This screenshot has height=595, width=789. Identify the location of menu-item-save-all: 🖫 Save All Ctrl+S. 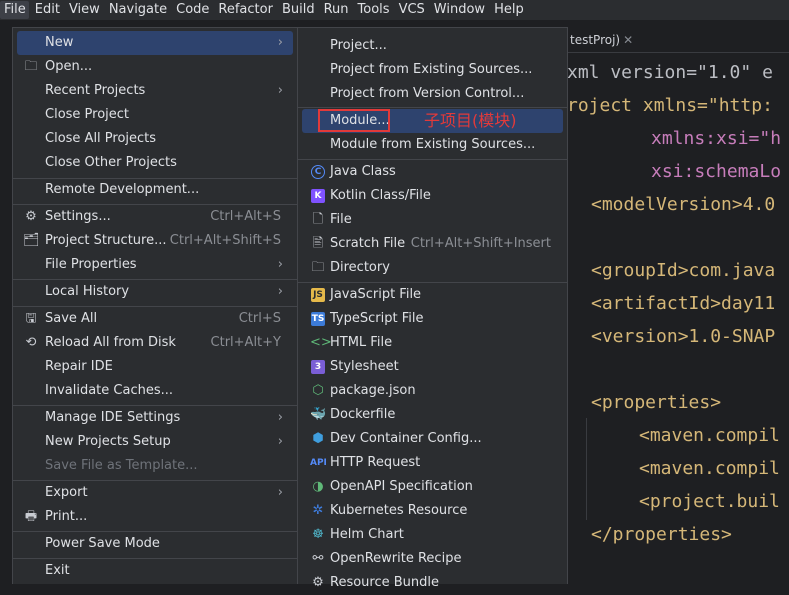
(155, 319).